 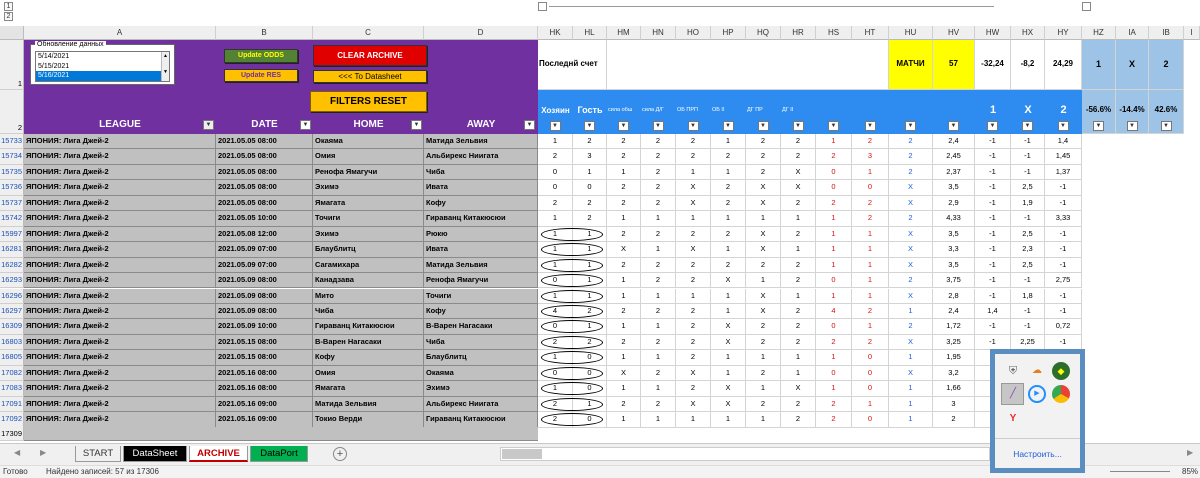 I want to click on col-header-hp: HP, so click(x=728, y=33).